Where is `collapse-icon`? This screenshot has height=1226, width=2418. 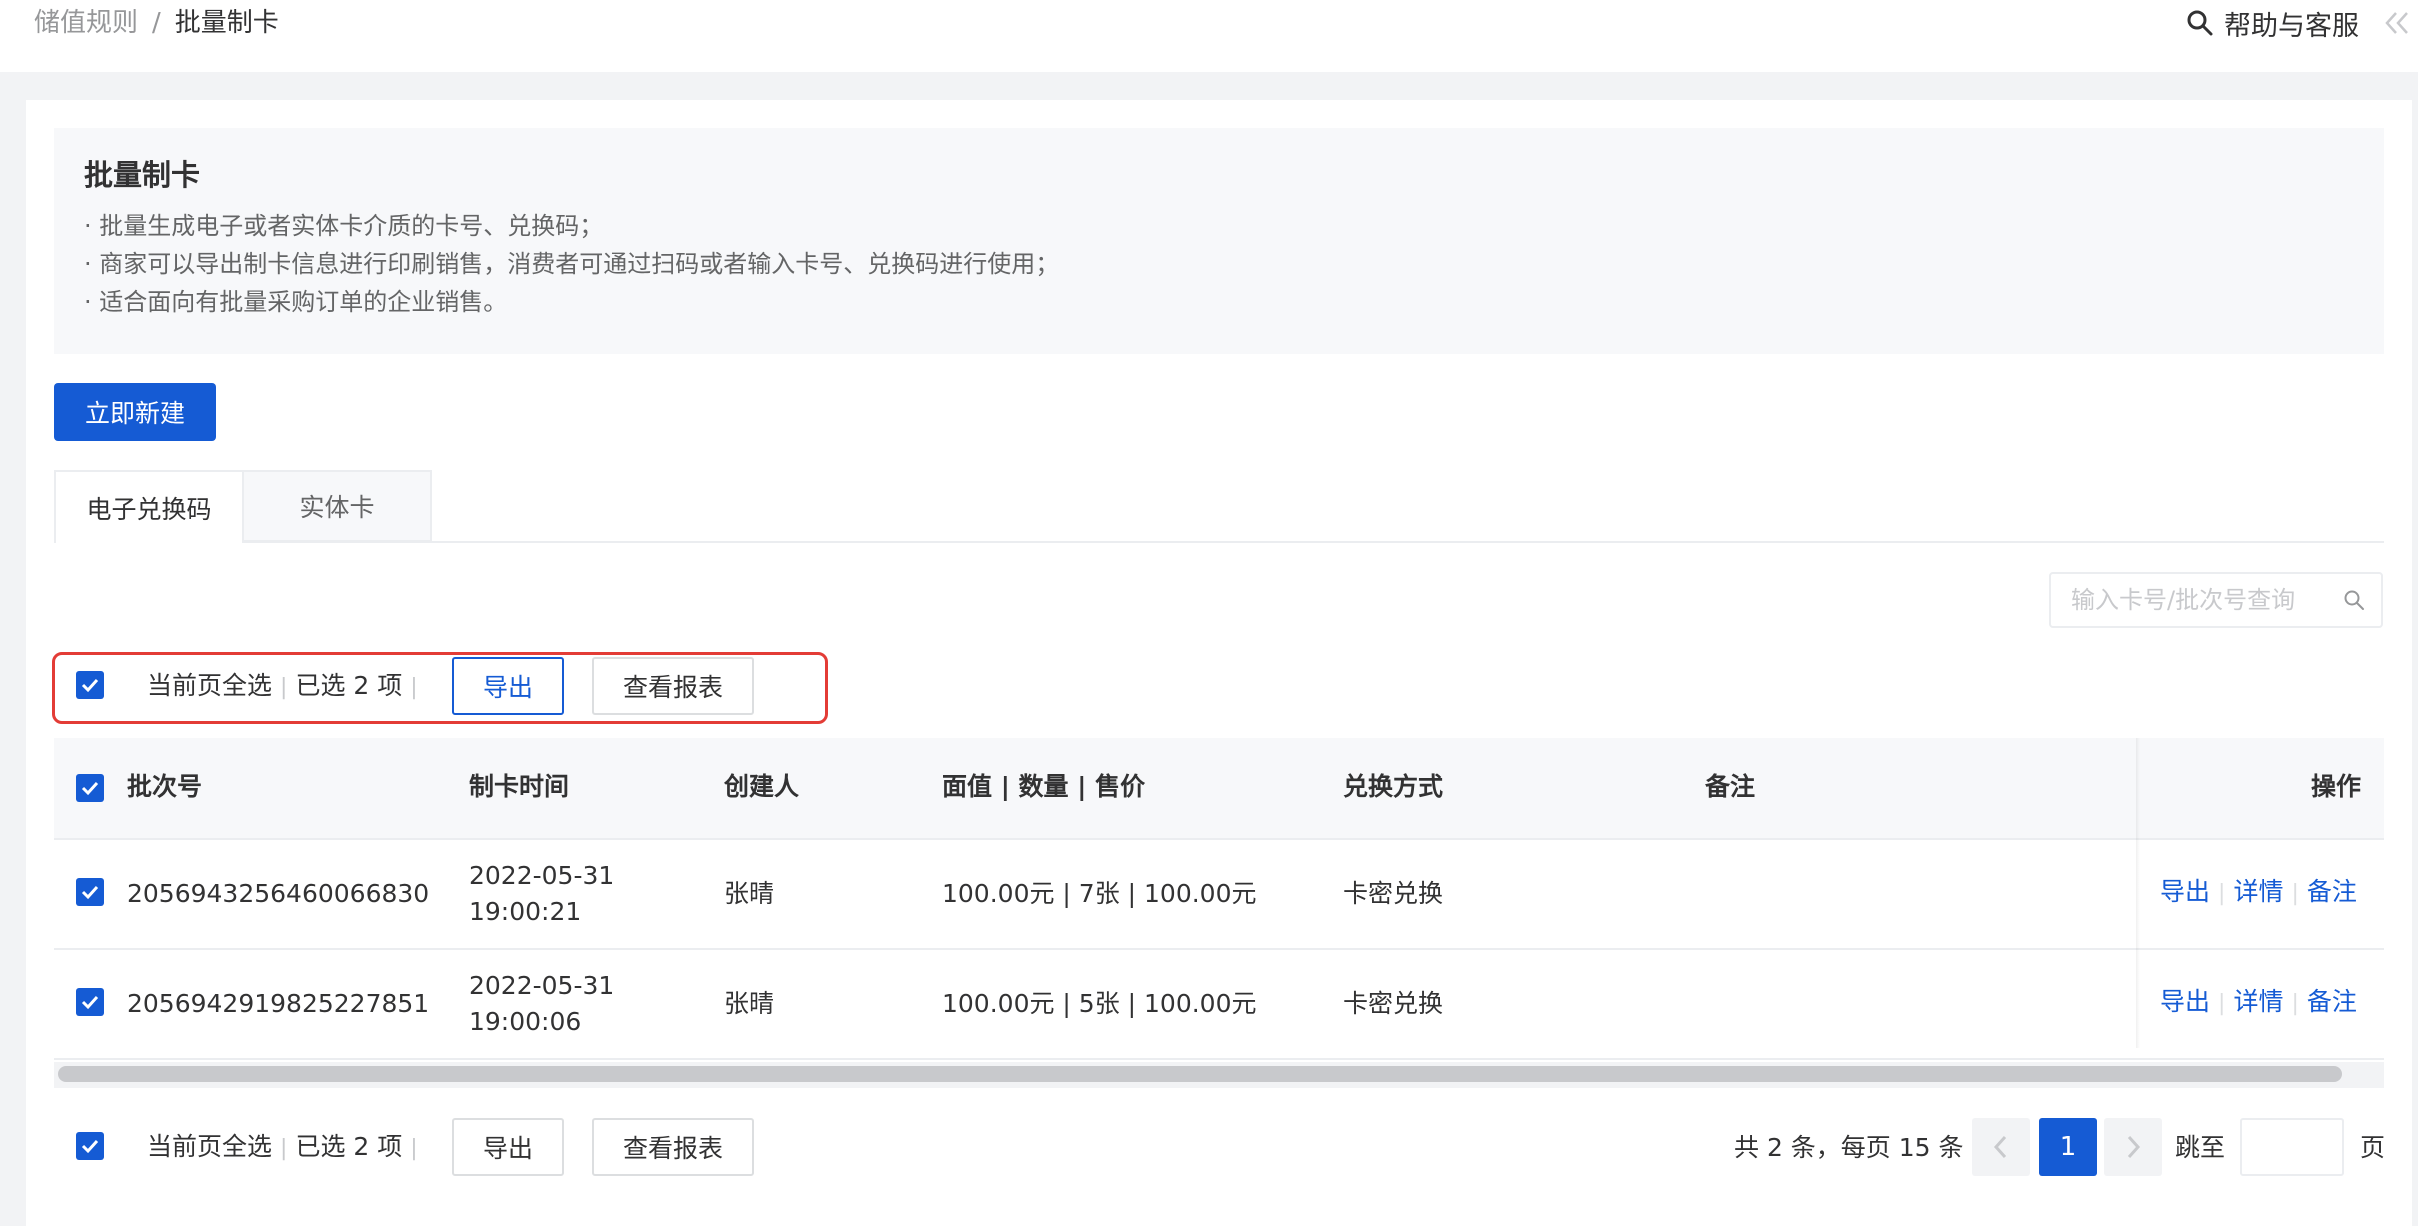 collapse-icon is located at coordinates (2397, 23).